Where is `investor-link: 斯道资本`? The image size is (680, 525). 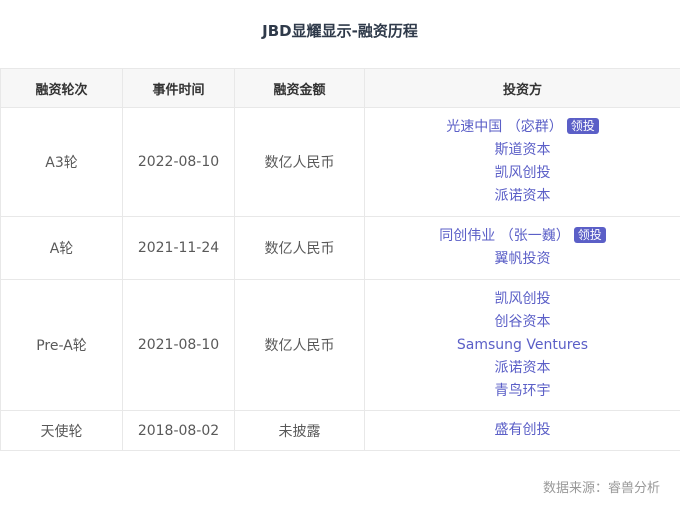
investor-link: 斯道资本 is located at coordinates (523, 150).